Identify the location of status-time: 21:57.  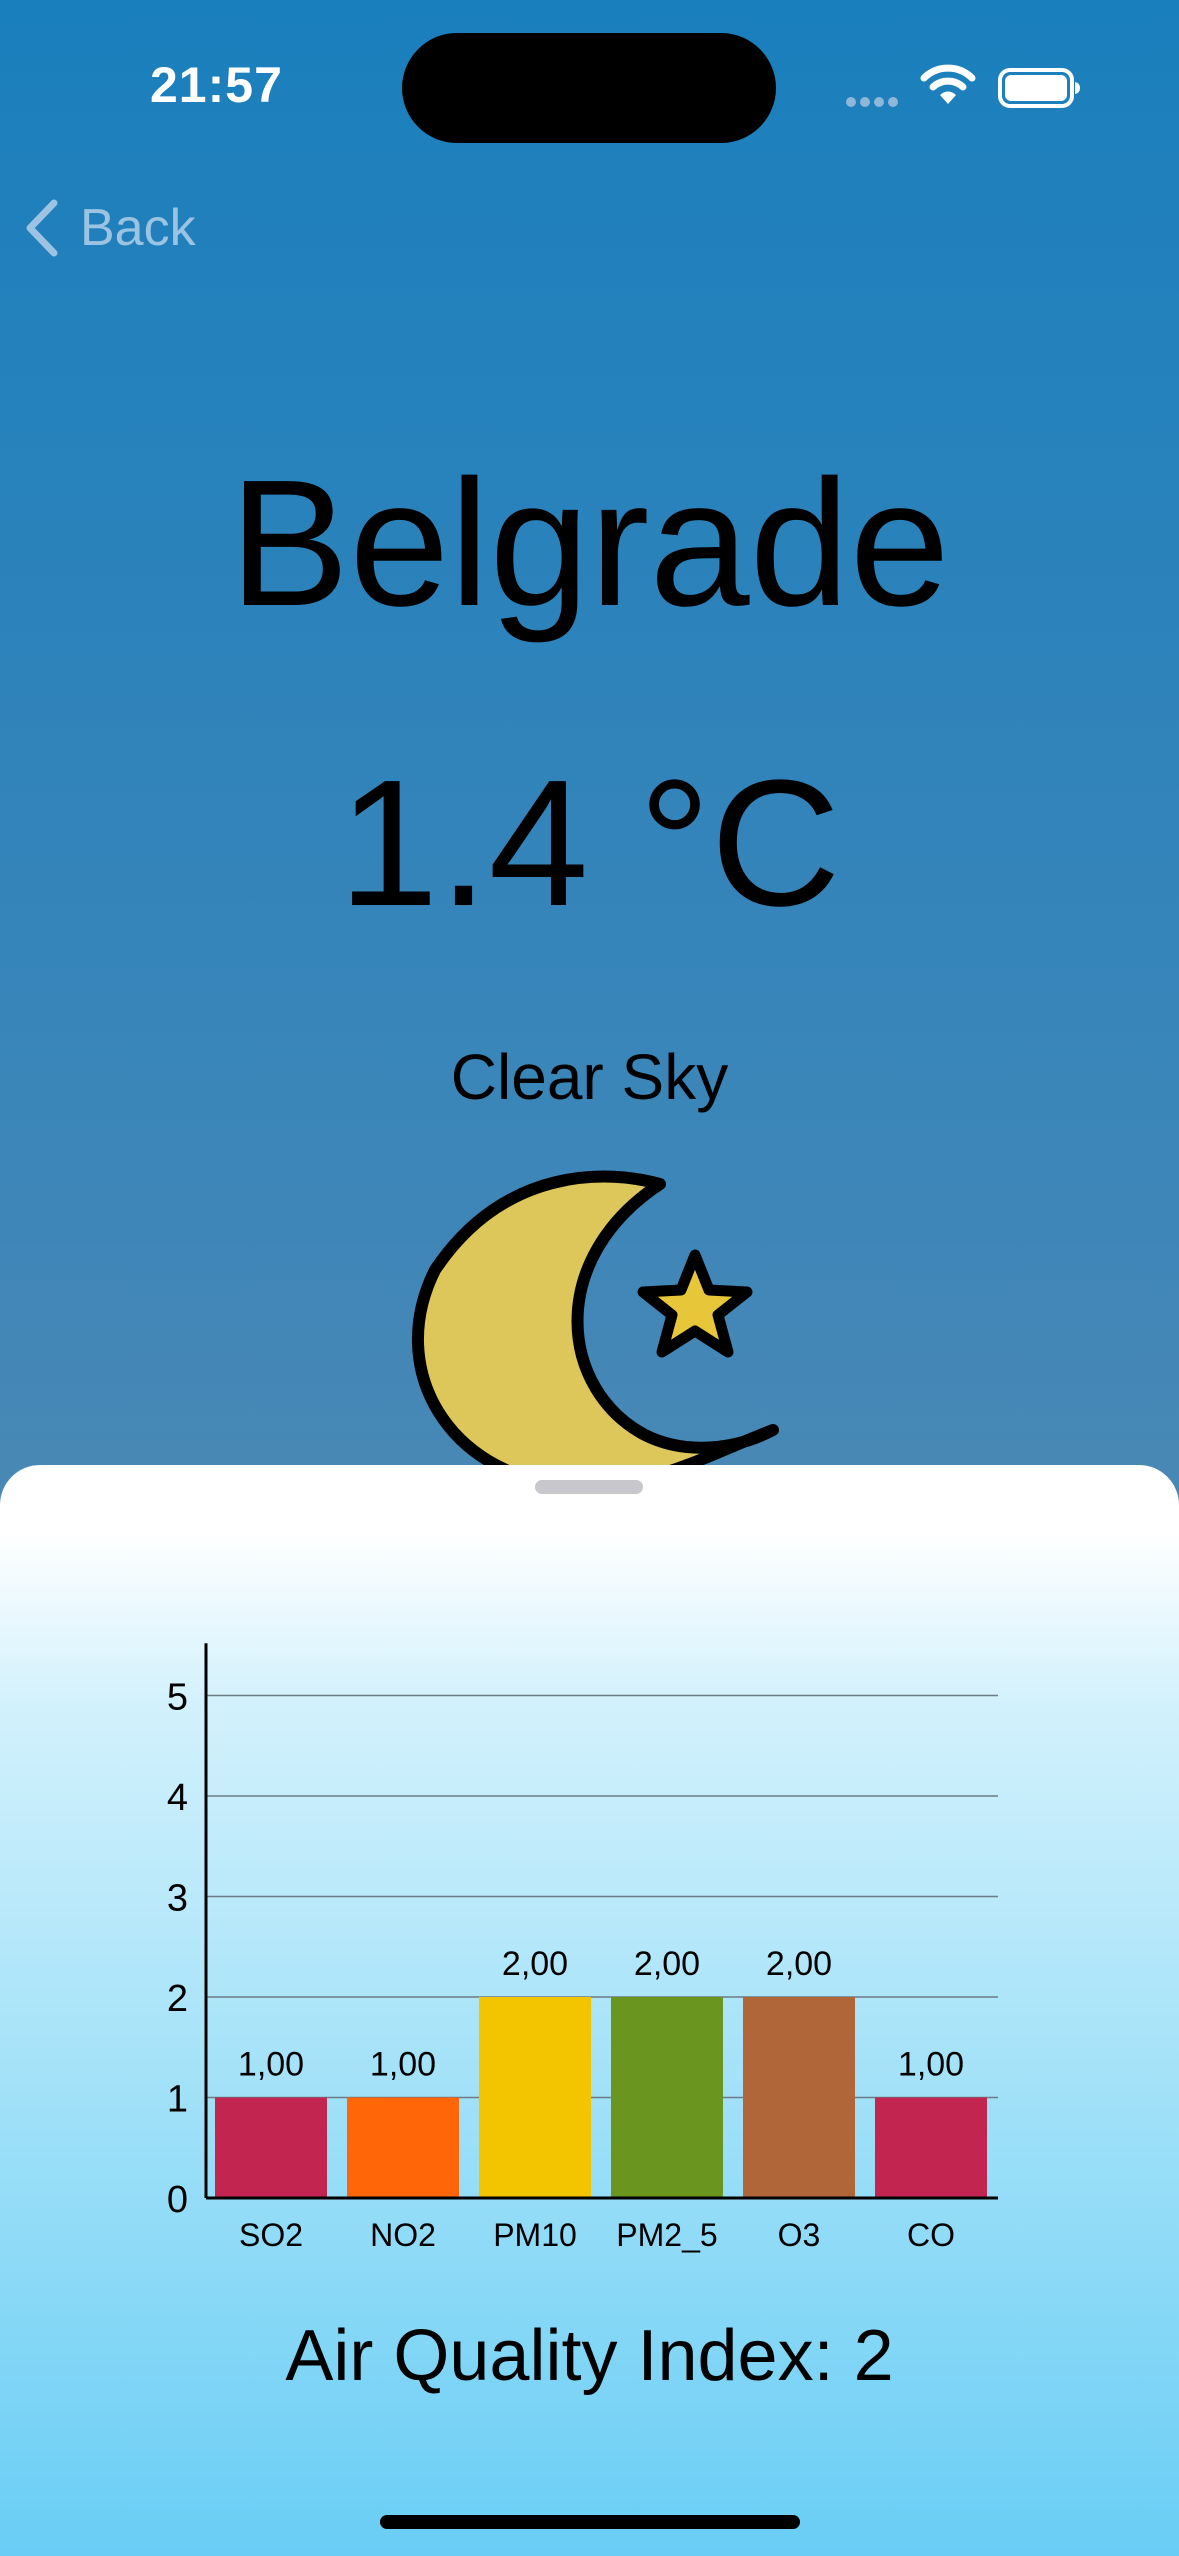
(216, 85).